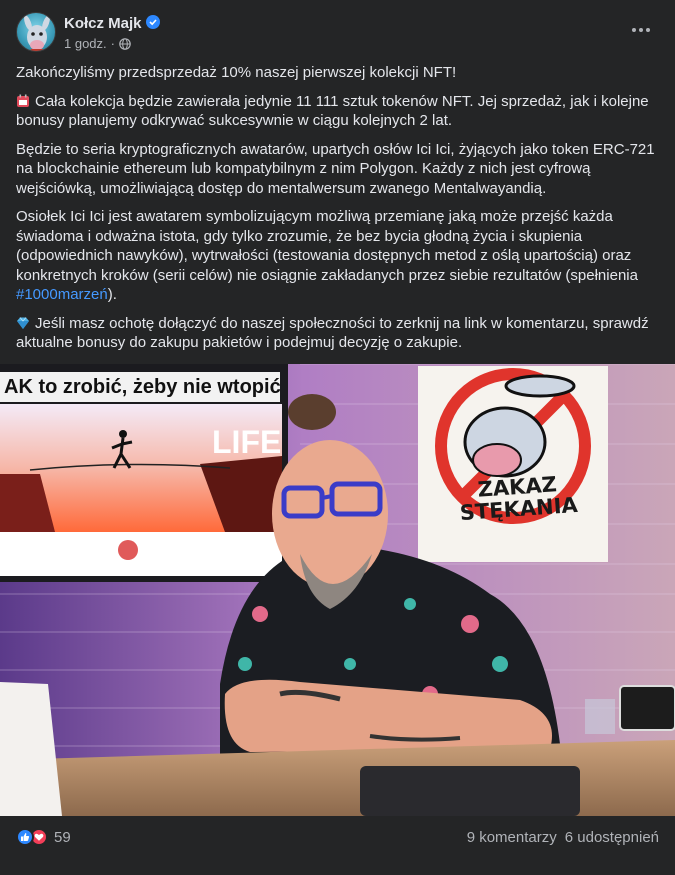  I want to click on post-meta: 1 godz. ·, so click(97, 43).